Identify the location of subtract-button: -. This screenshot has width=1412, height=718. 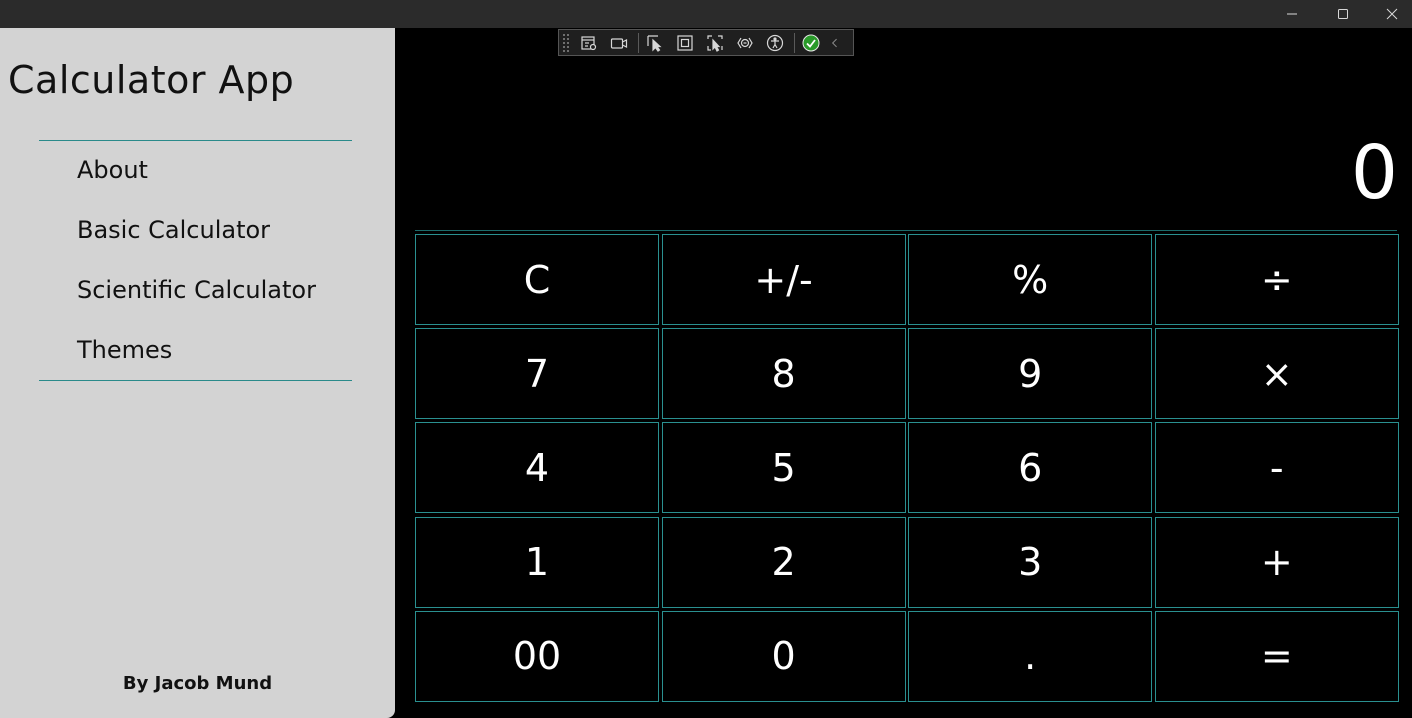
(1276, 468).